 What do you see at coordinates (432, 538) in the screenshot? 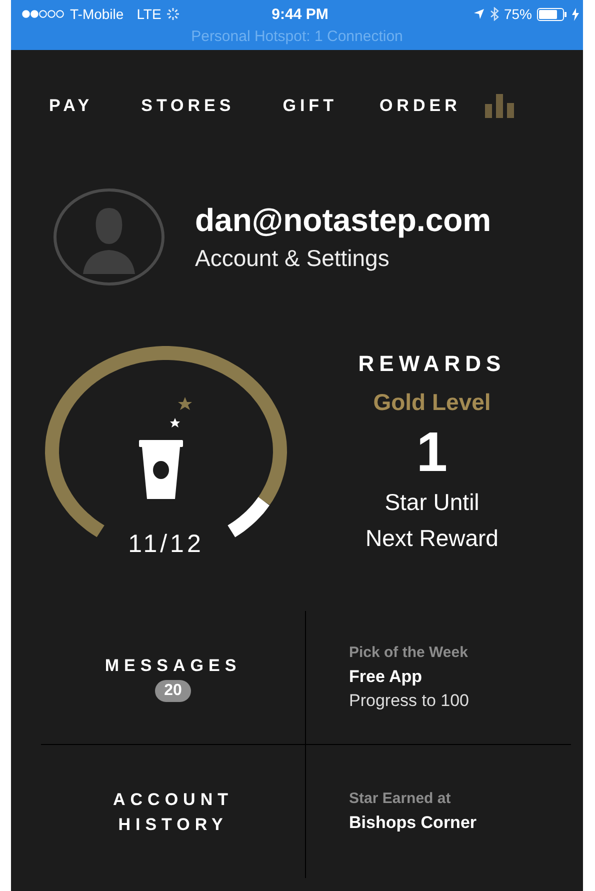
I see `reward-caption: Next Reward` at bounding box center [432, 538].